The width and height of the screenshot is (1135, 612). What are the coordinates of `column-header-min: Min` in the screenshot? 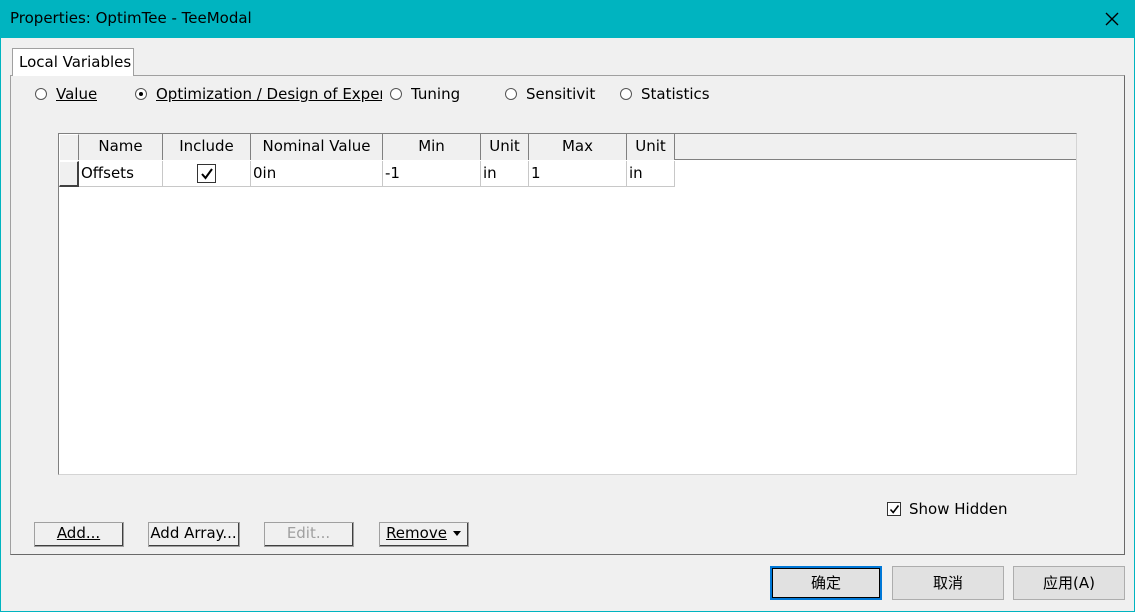 It's located at (432, 147).